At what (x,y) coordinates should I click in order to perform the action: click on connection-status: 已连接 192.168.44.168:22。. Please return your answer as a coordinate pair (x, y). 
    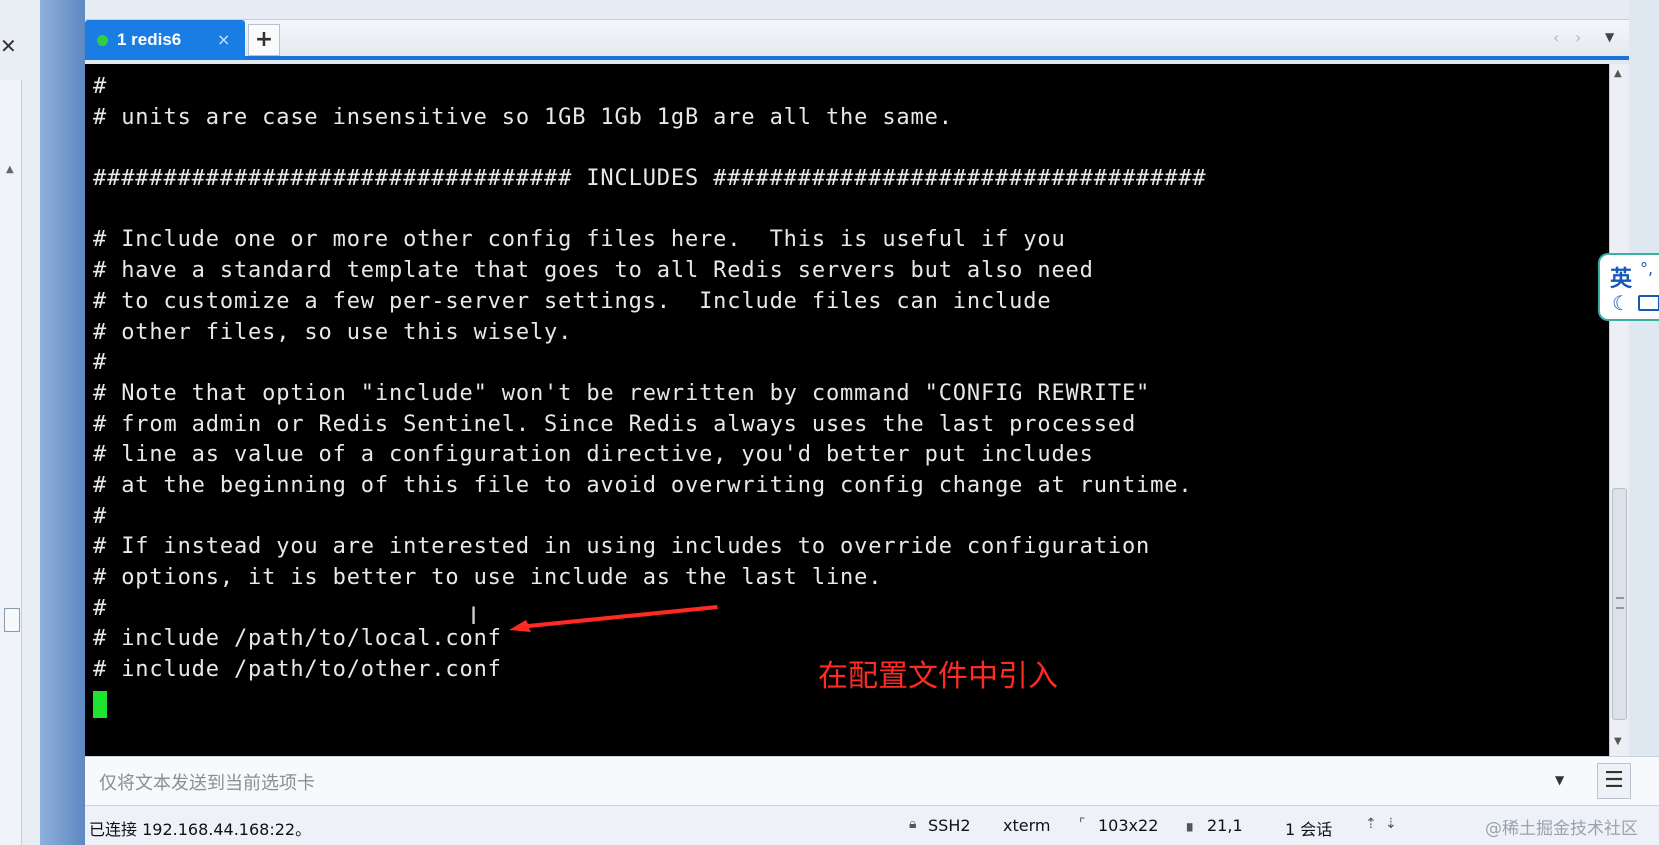
    Looking at the image, I should click on (200, 829).